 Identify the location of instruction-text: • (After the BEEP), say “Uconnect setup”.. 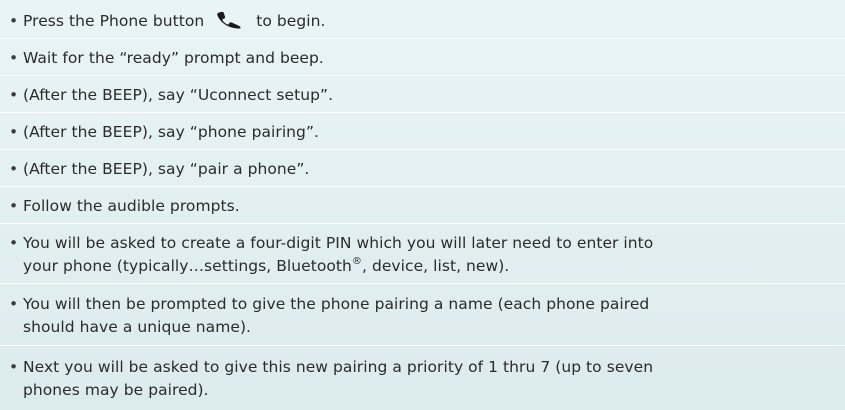
(171, 95).